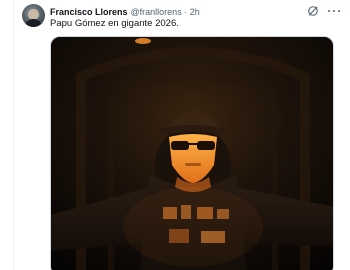 This screenshot has width=350, height=270. Describe the element at coordinates (156, 12) in the screenshot. I see `author-handle: @franllorens` at that location.